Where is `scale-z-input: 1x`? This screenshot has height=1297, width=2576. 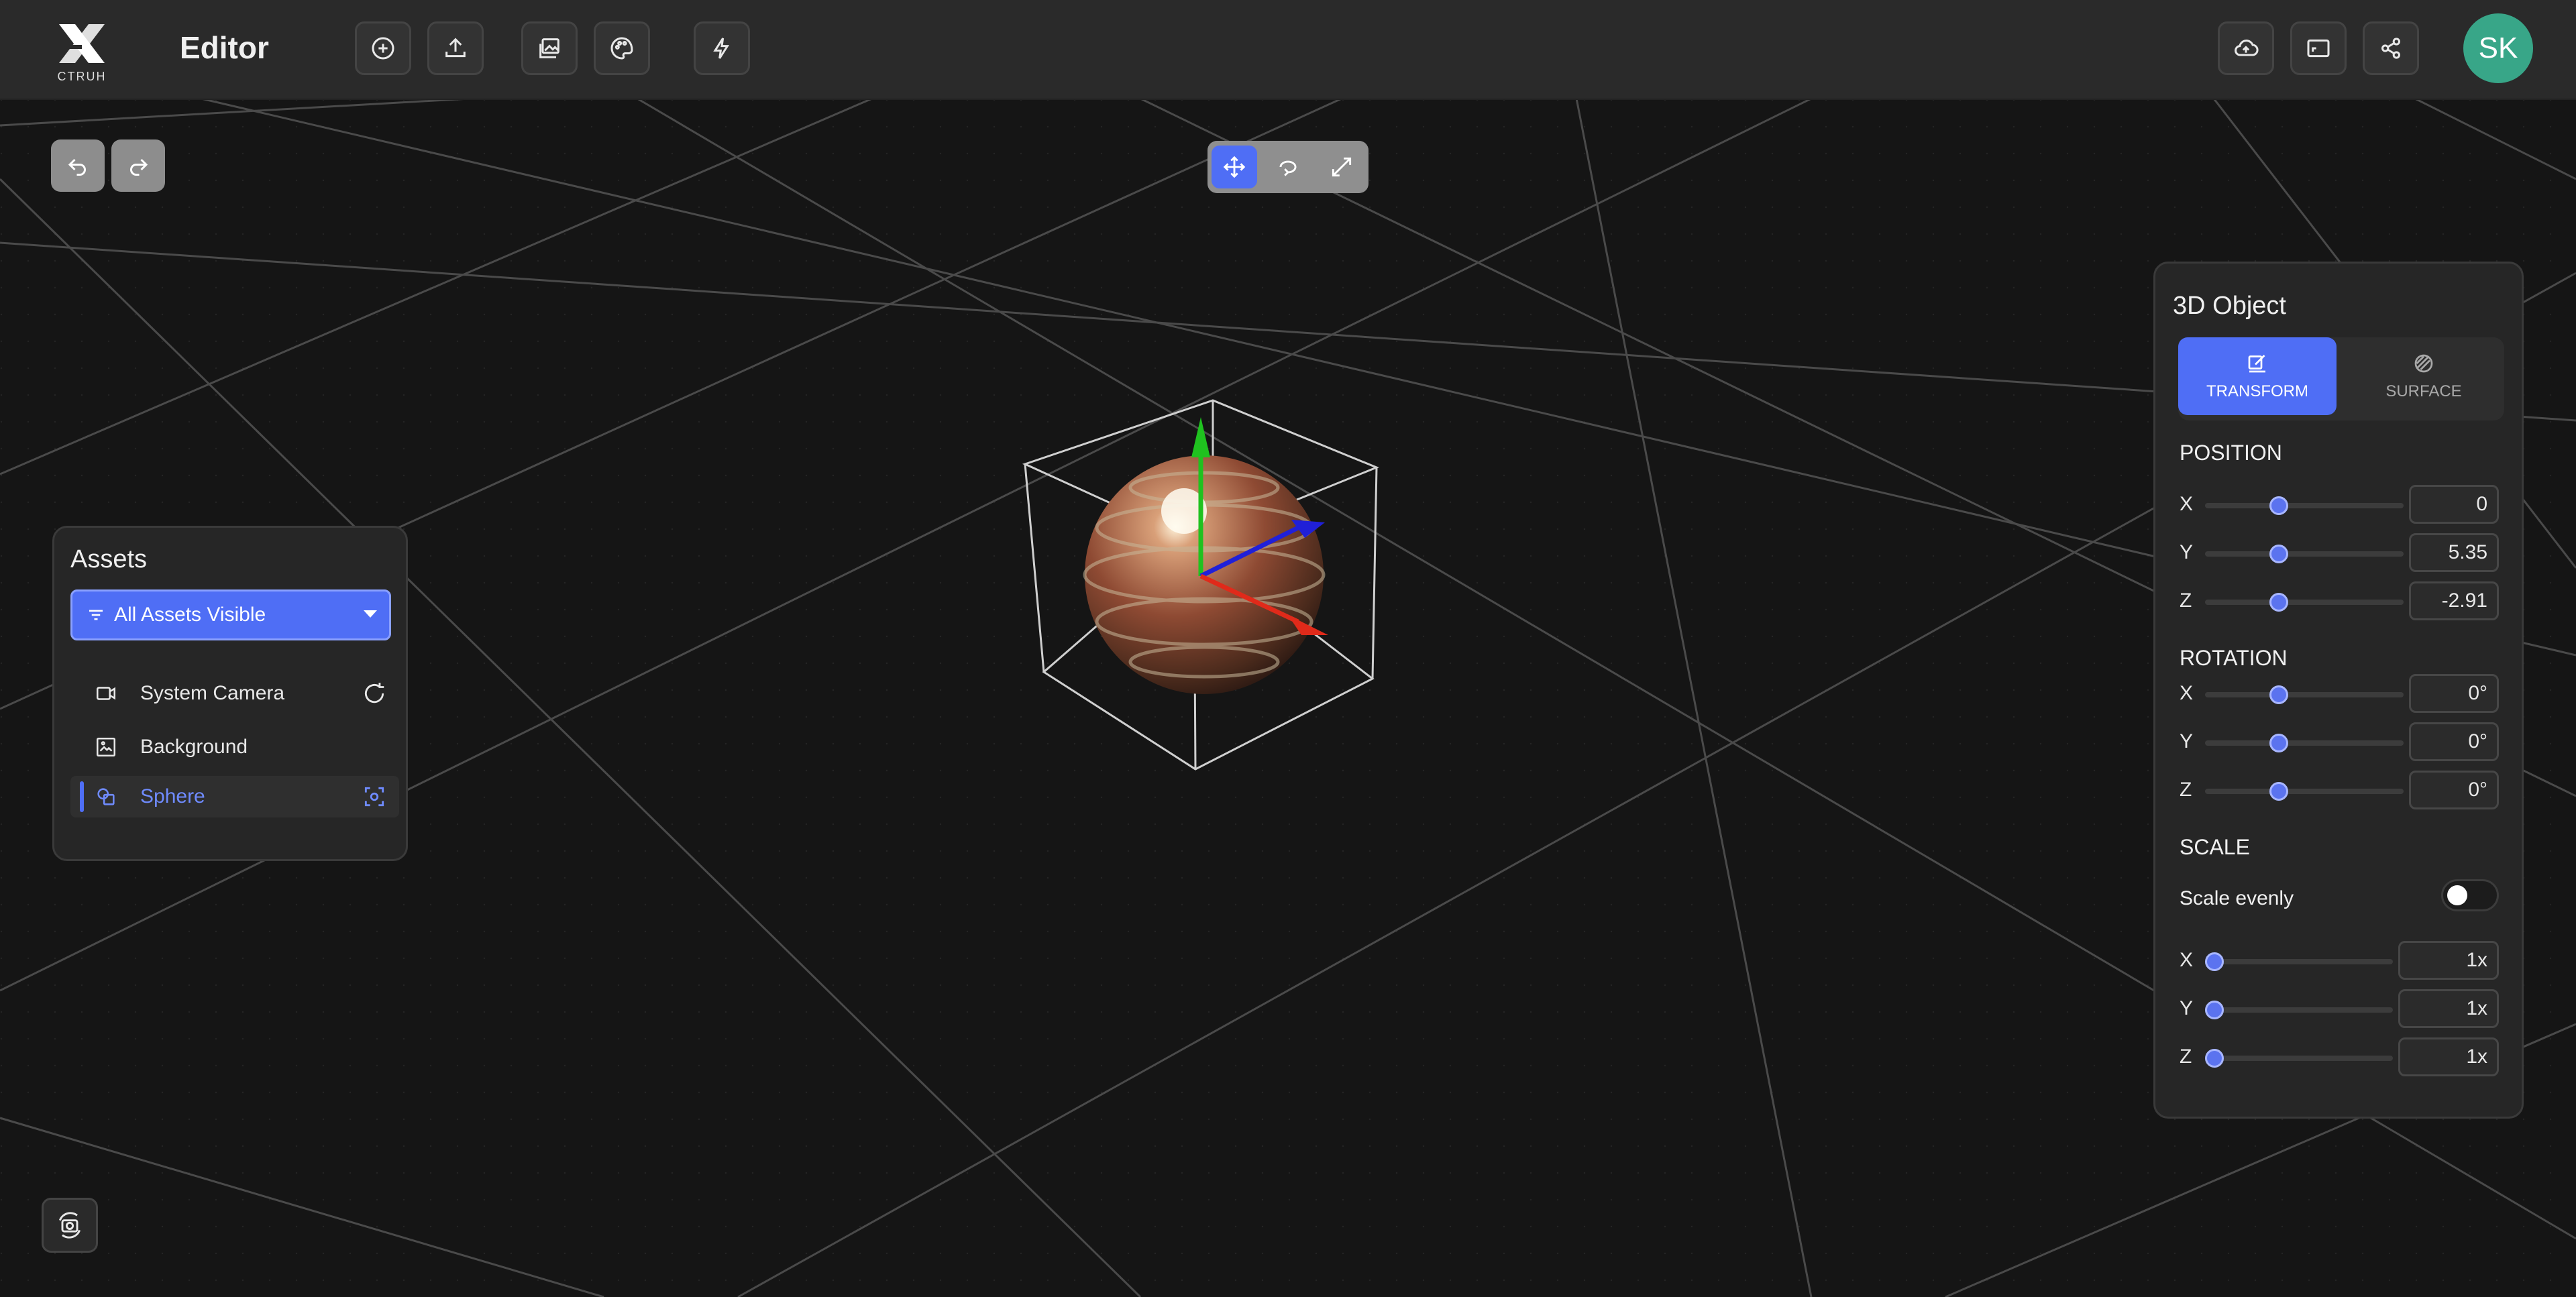 scale-z-input: 1x is located at coordinates (2448, 1056).